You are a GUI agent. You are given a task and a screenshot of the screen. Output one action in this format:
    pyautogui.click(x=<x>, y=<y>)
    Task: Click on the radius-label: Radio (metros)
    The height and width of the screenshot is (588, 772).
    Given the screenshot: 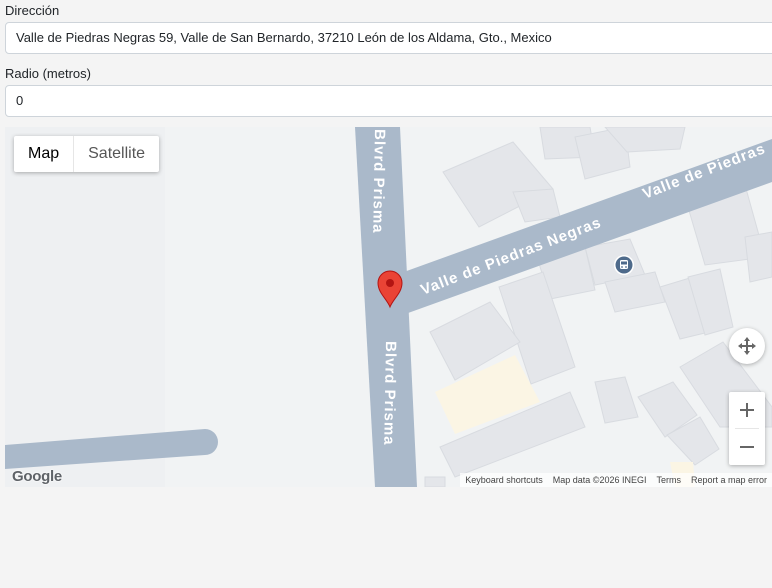 What is the action you would take?
    pyautogui.click(x=48, y=73)
    